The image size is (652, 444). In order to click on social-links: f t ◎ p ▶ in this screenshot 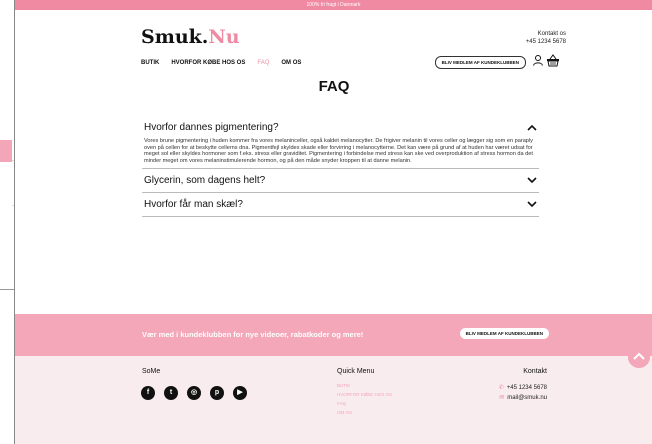, I will do `click(194, 393)`.